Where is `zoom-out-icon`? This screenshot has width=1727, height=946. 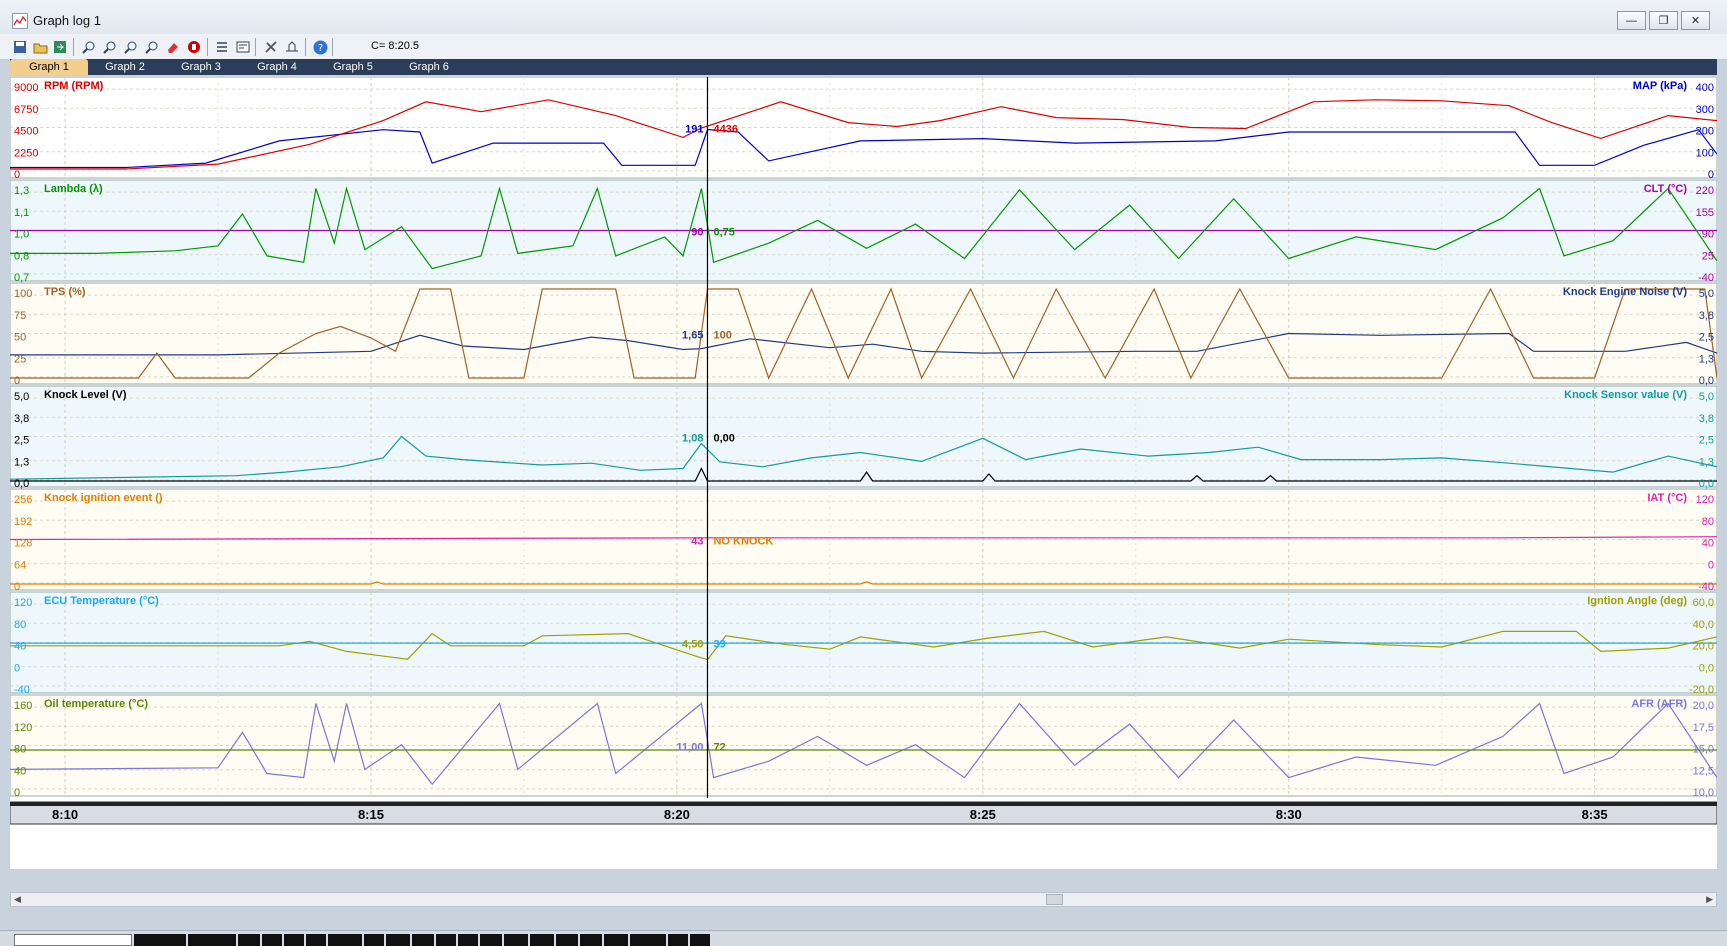 zoom-out-icon is located at coordinates (110, 47).